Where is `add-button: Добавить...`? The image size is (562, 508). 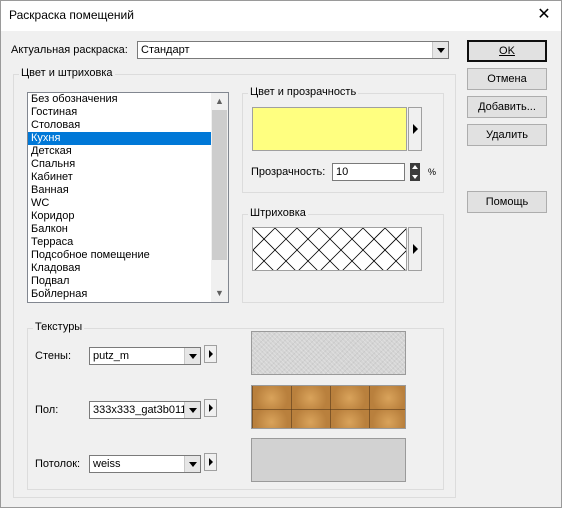 add-button: Добавить... is located at coordinates (507, 107).